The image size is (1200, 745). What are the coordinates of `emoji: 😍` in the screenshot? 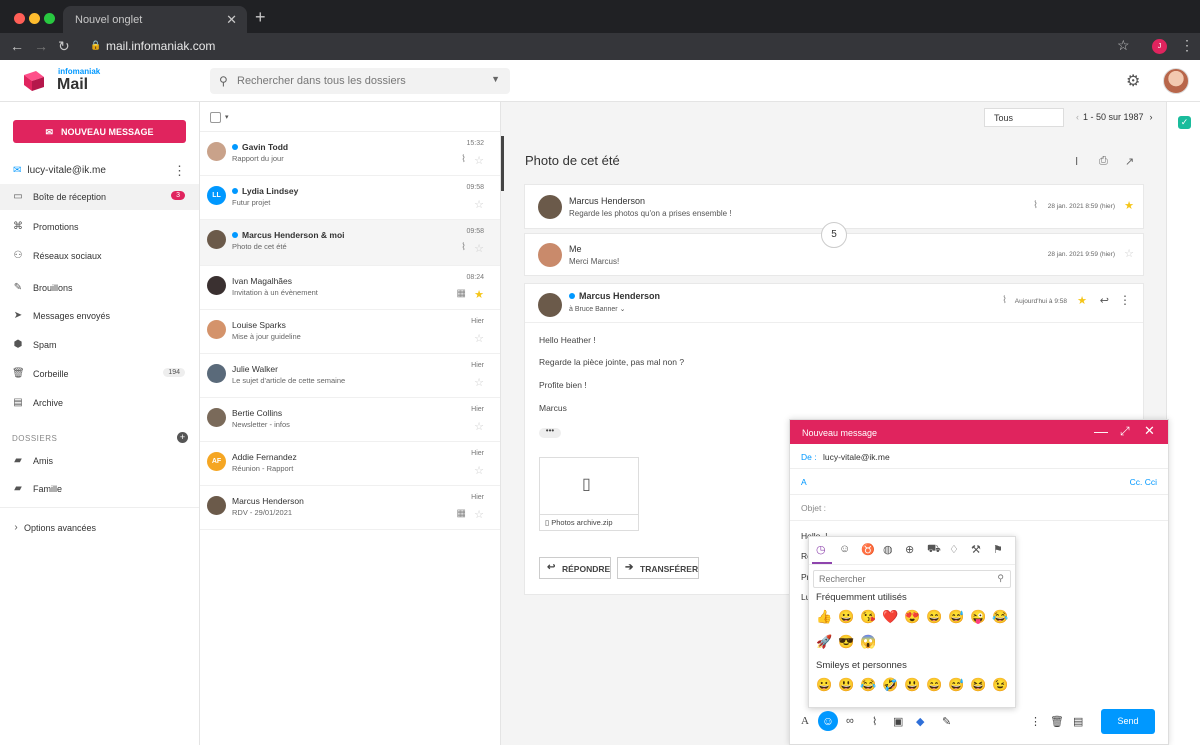 It's located at (912, 617).